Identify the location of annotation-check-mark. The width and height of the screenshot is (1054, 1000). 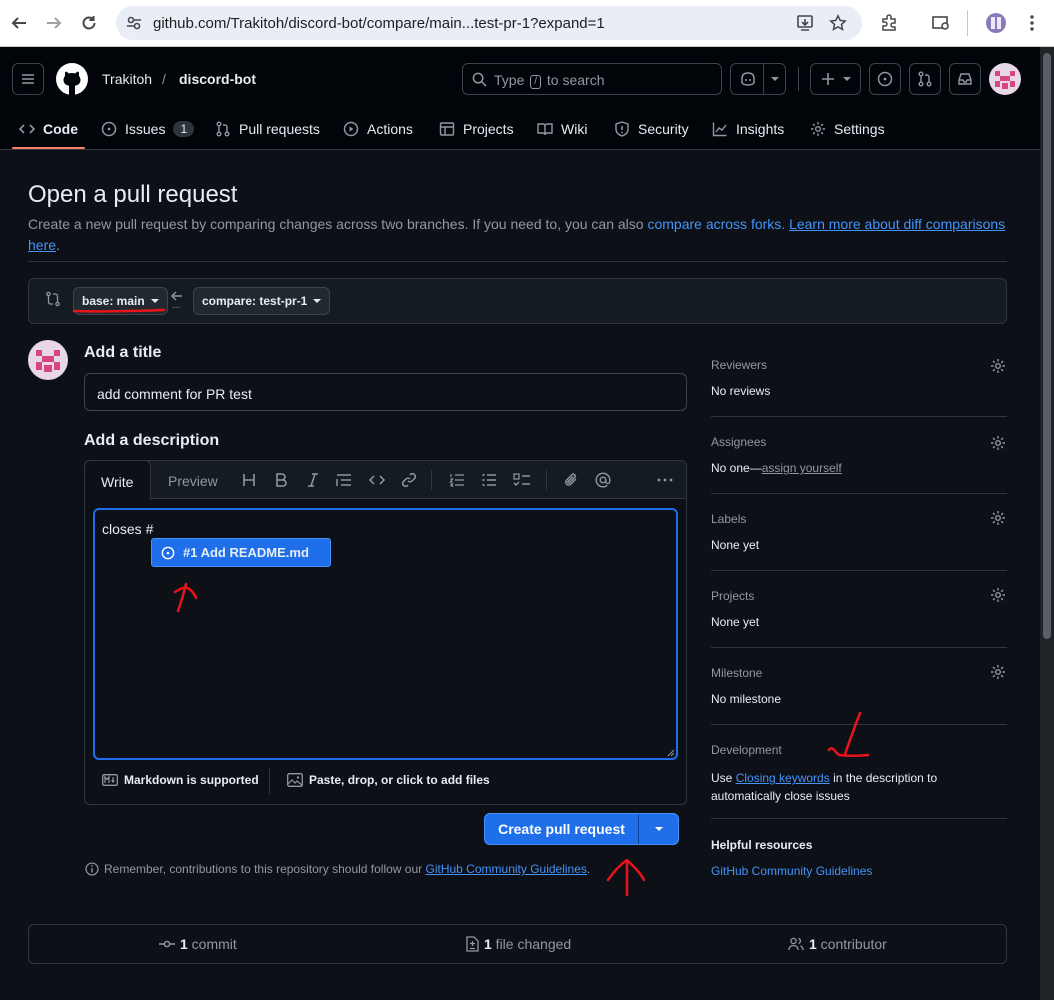
(848, 734).